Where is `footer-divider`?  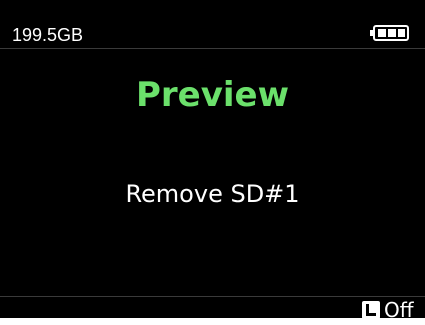
footer-divider is located at coordinates (212, 296).